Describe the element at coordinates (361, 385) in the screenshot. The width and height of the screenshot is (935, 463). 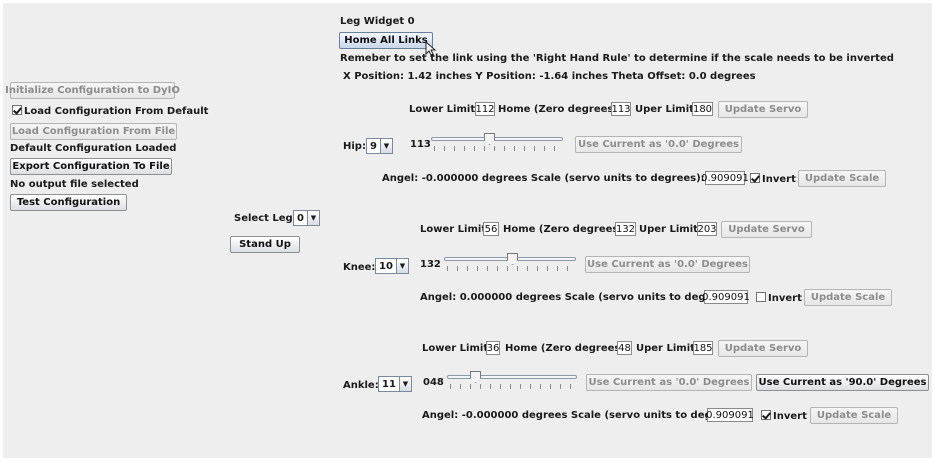
I see `ankle-joint-label: Ankle:` at that location.